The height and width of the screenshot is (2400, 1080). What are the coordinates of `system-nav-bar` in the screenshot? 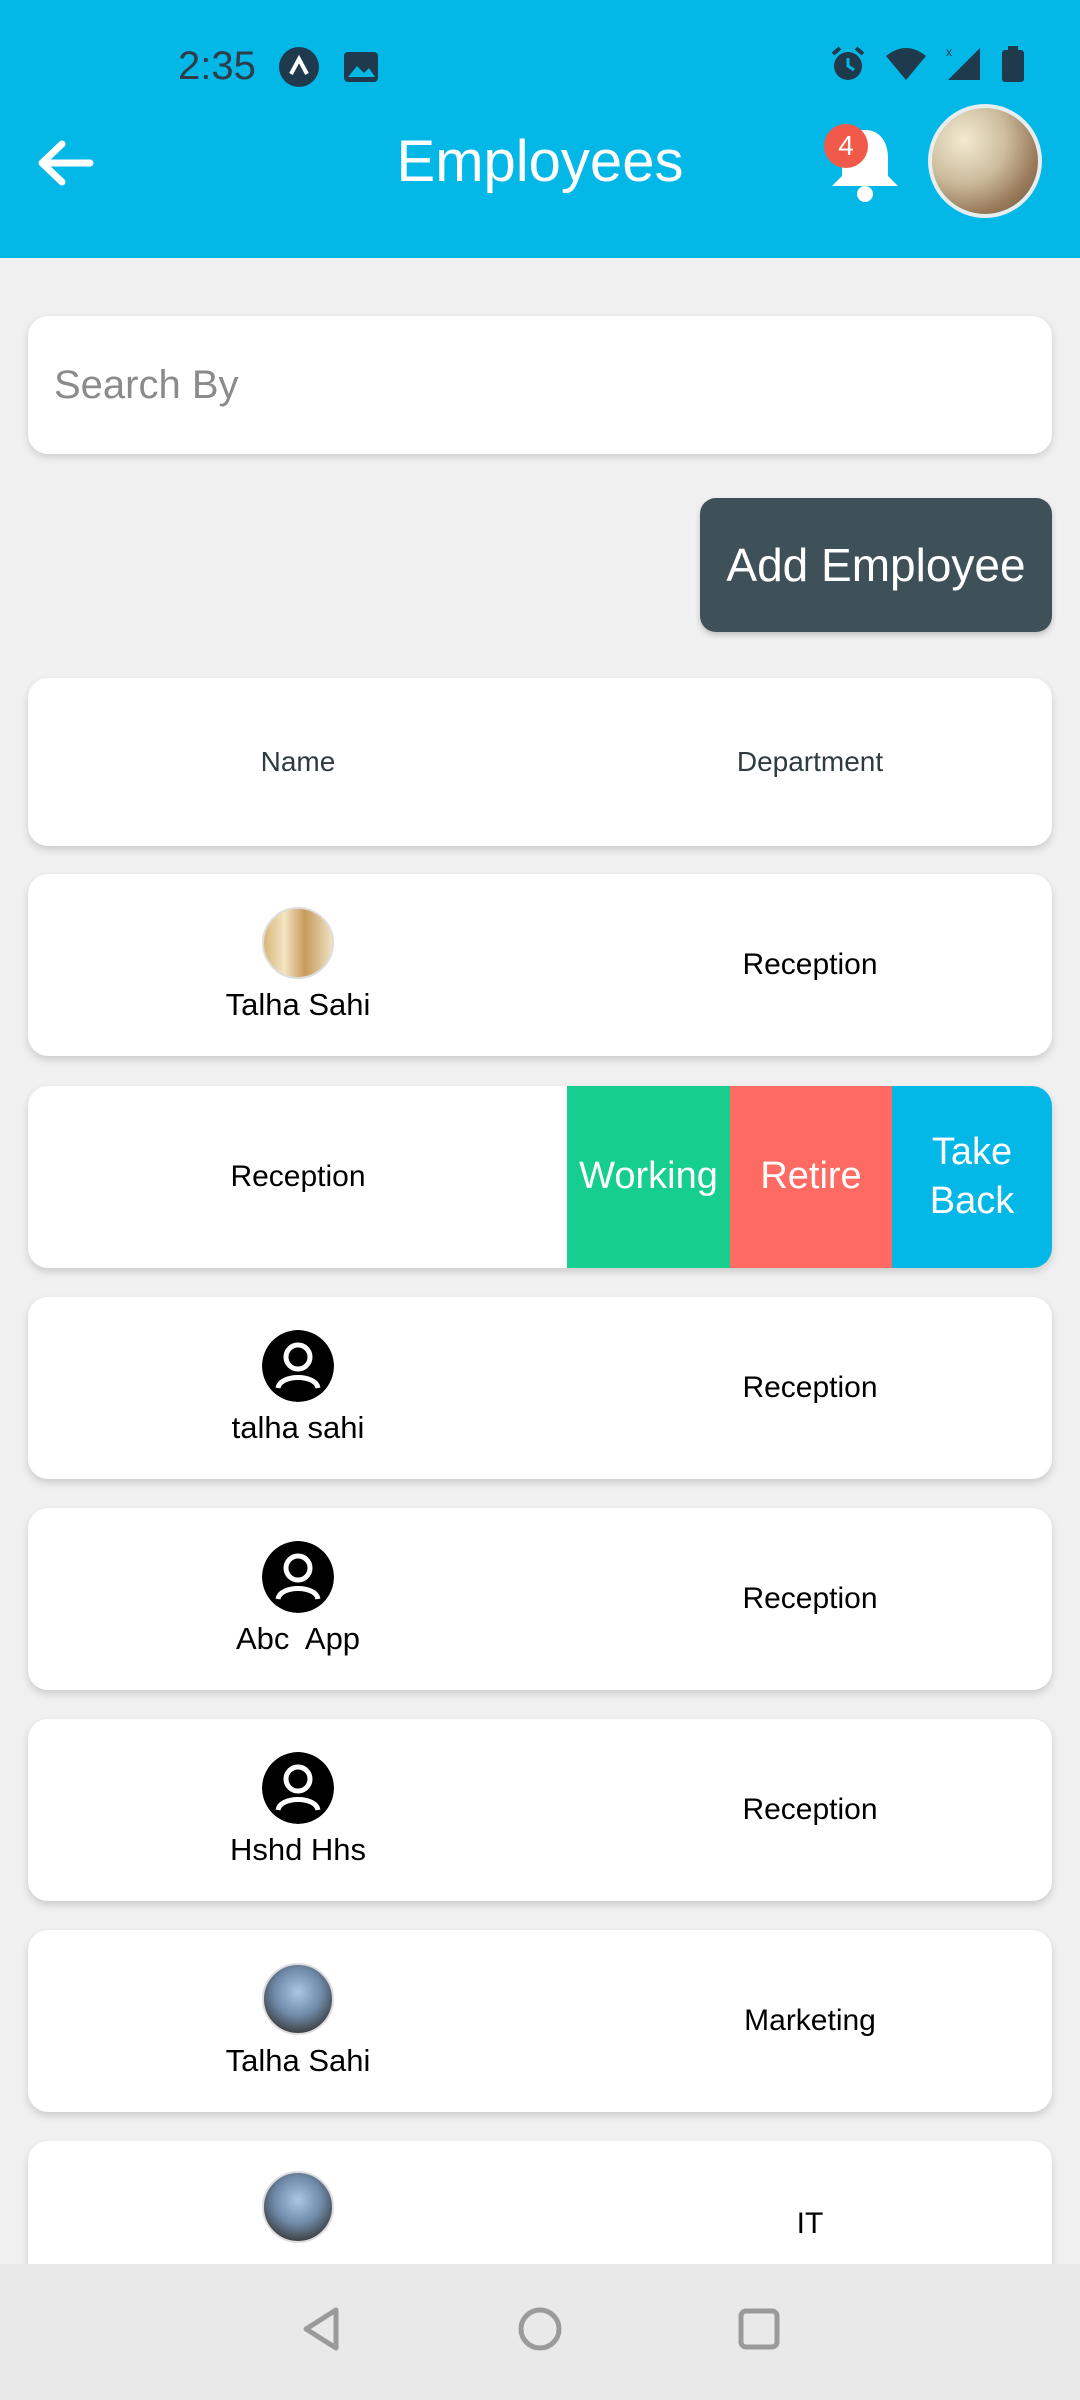 It's located at (540, 2332).